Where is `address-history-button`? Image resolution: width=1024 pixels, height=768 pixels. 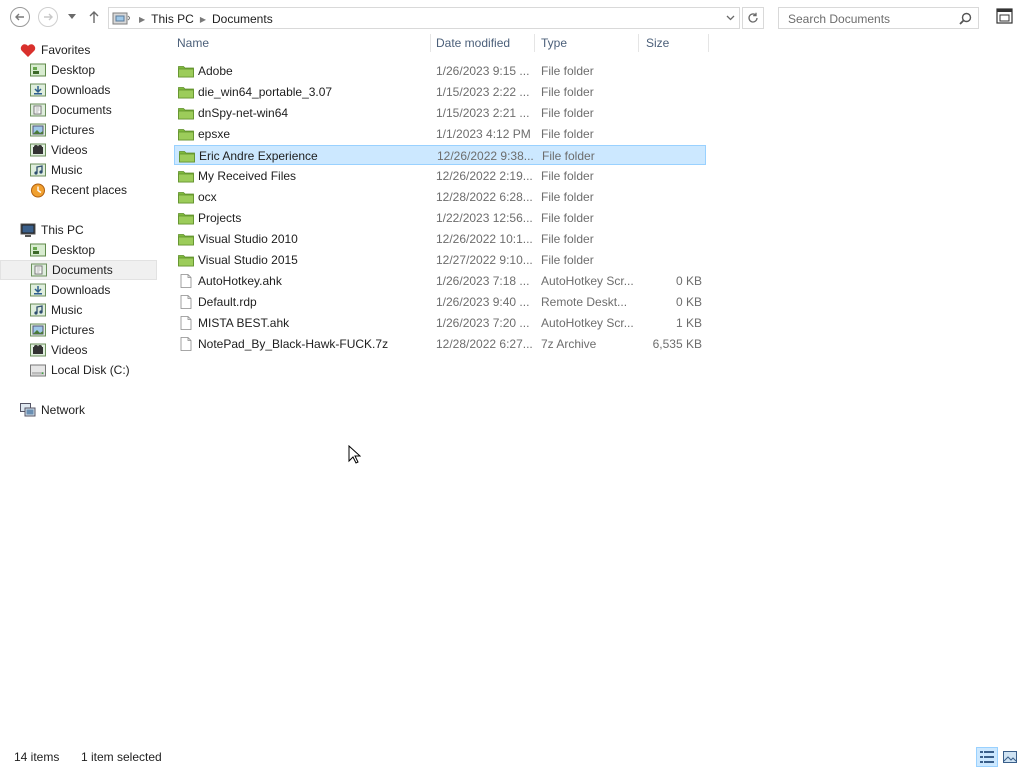 address-history-button is located at coordinates (730, 18).